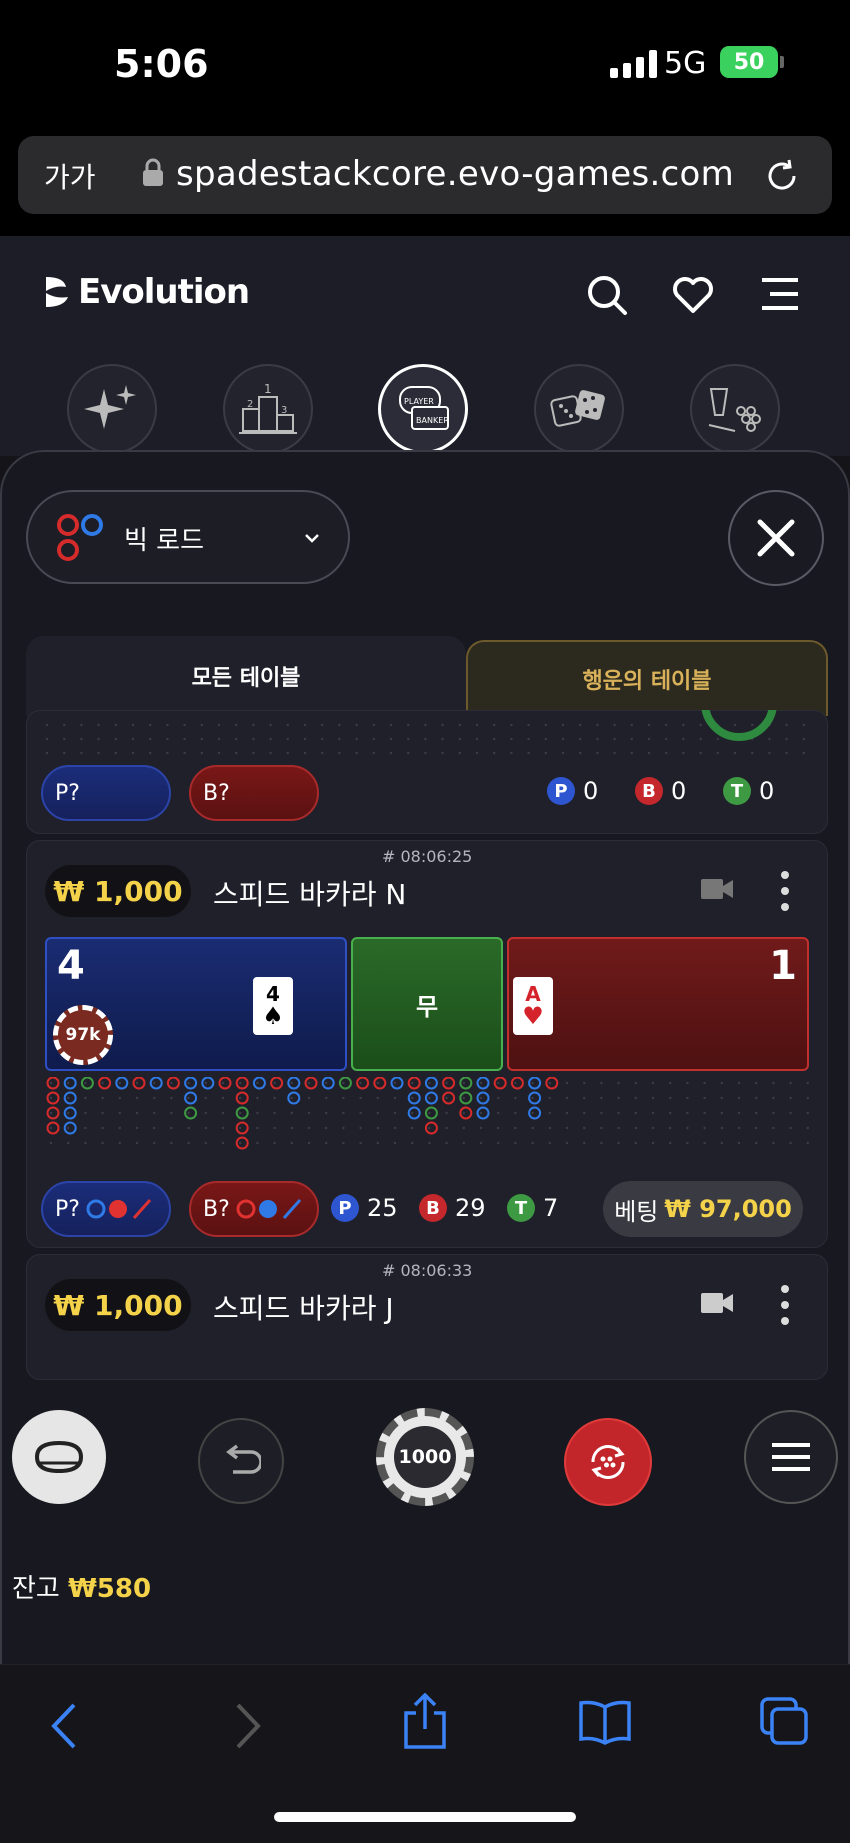  Describe the element at coordinates (521, 1208) in the screenshot. I see `tie-dot-icon: T` at that location.